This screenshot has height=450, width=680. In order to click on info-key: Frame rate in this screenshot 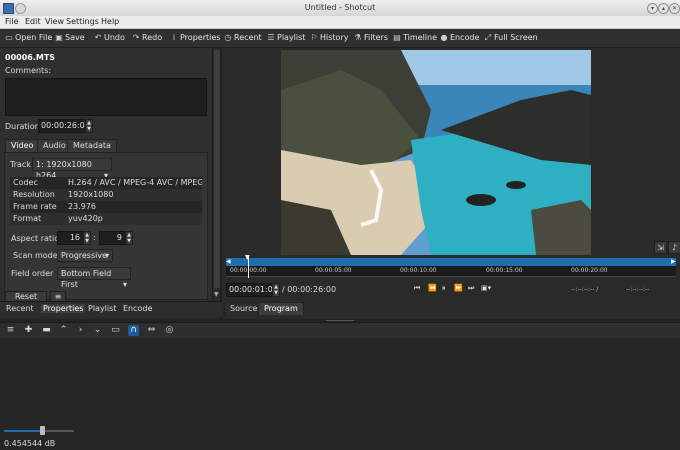, I will do `click(35, 206)`.